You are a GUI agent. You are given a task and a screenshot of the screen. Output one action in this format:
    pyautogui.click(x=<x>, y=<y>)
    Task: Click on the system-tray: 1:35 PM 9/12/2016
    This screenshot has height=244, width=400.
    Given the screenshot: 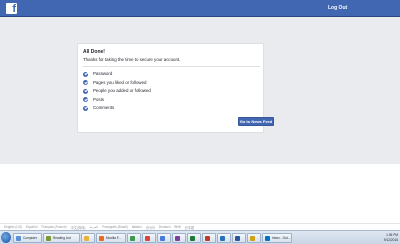 What is the action you would take?
    pyautogui.click(x=386, y=238)
    